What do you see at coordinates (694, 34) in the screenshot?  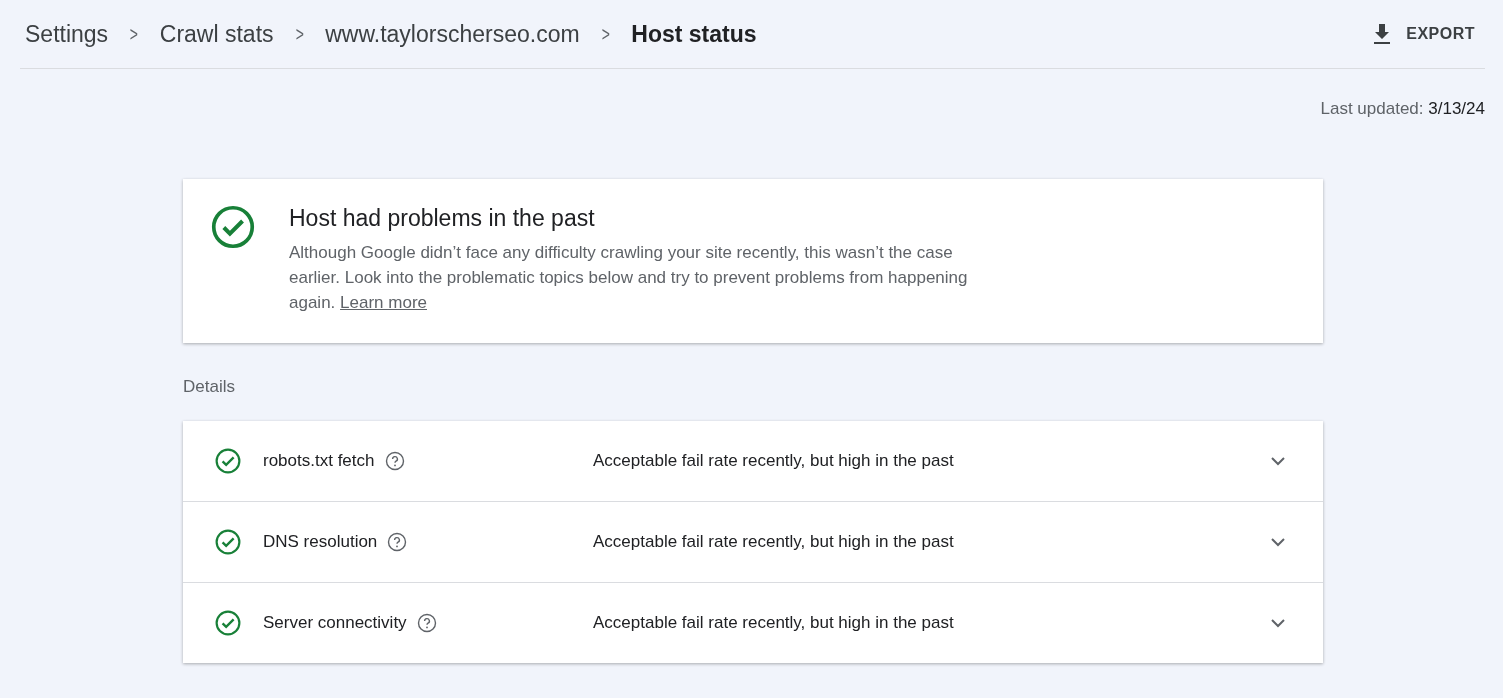 I see `breadcrumb-link: Host status` at bounding box center [694, 34].